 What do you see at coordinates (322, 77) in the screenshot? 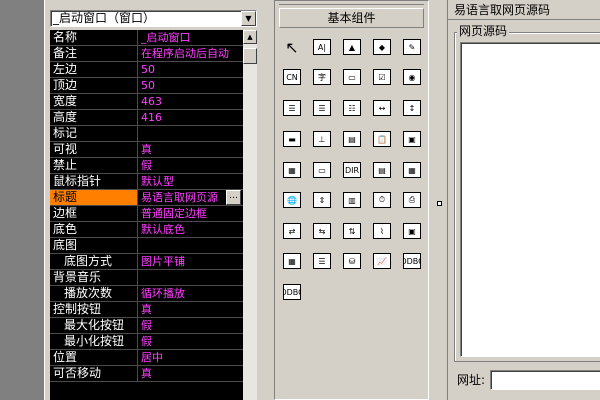
I see `text-icon: 字` at bounding box center [322, 77].